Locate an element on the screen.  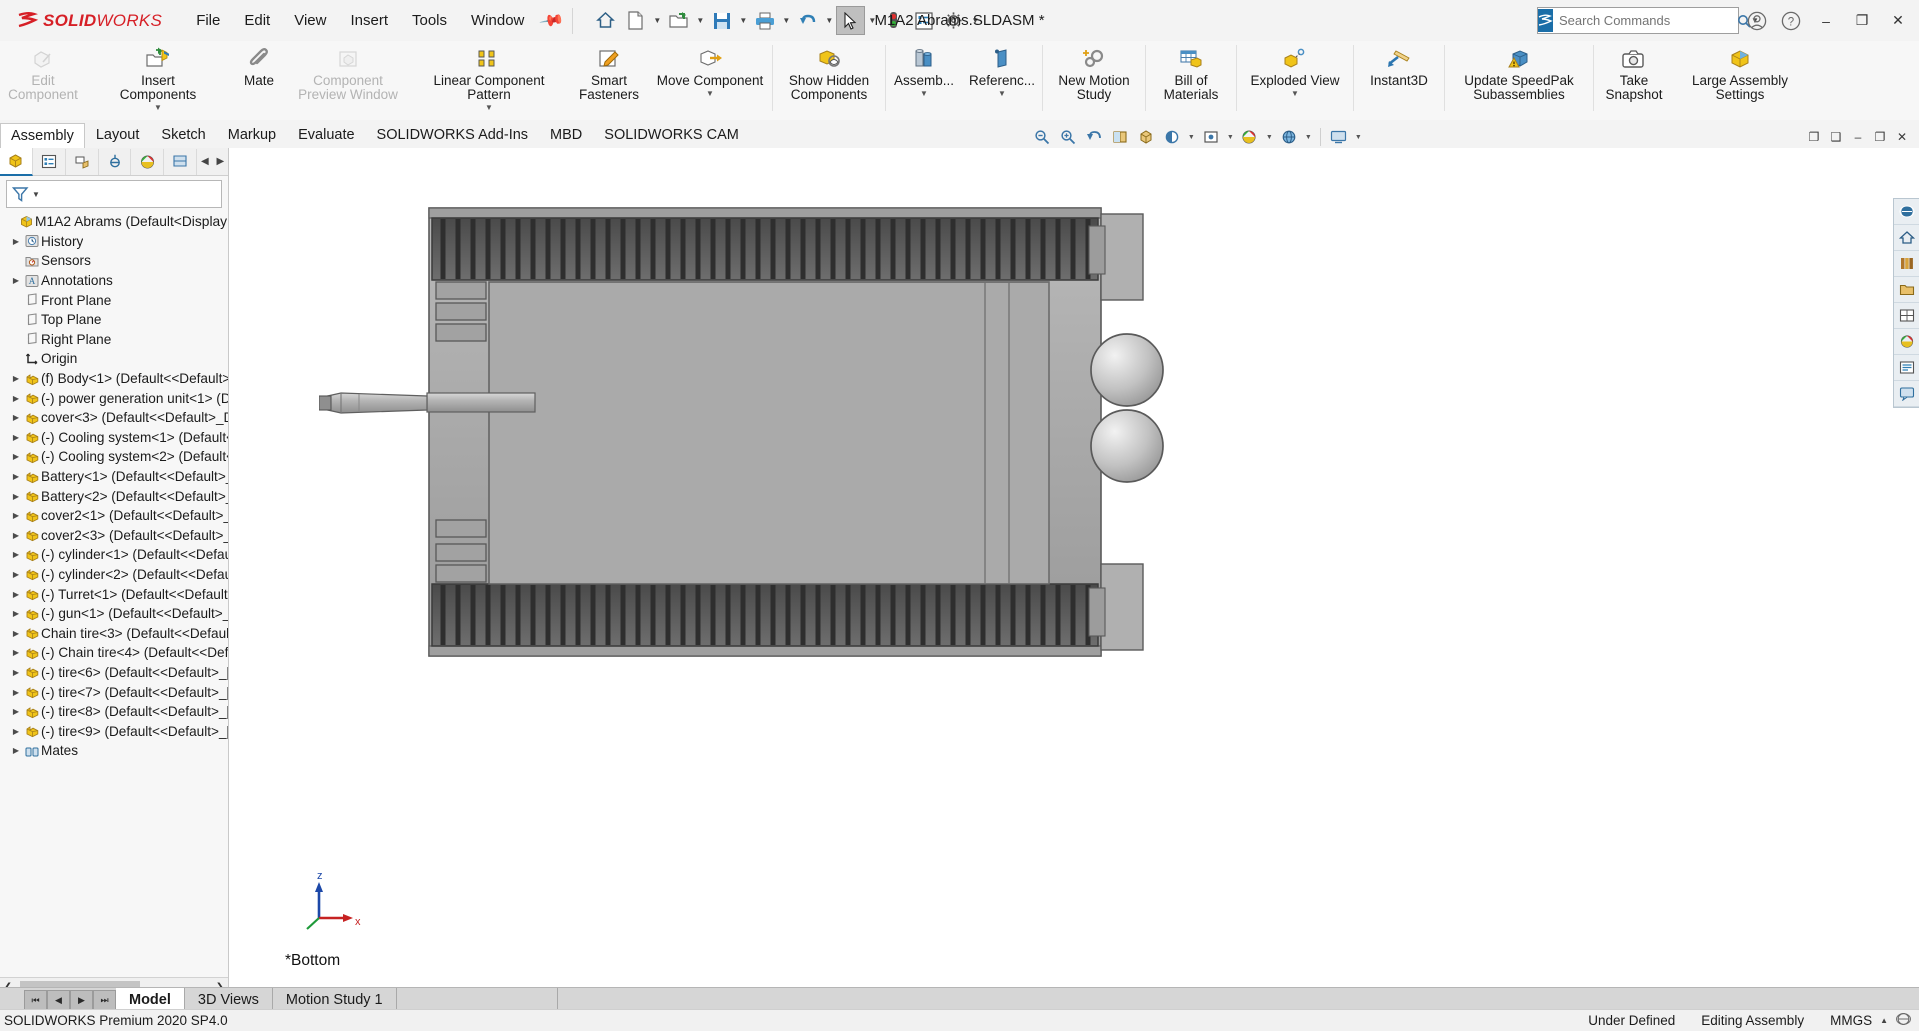
collapse-panel-icon: ❑ is located at coordinates (1836, 137).